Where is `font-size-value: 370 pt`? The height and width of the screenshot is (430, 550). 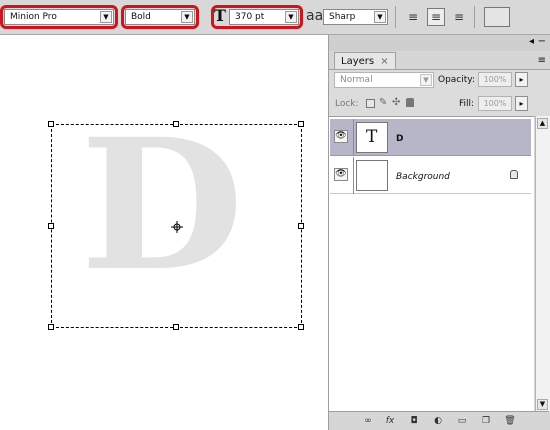 font-size-value: 370 pt is located at coordinates (250, 17).